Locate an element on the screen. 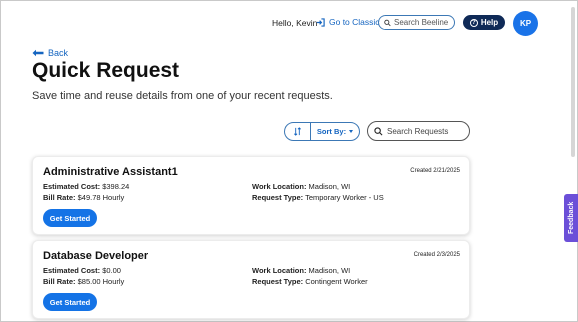  help-label: Help is located at coordinates (489, 22).